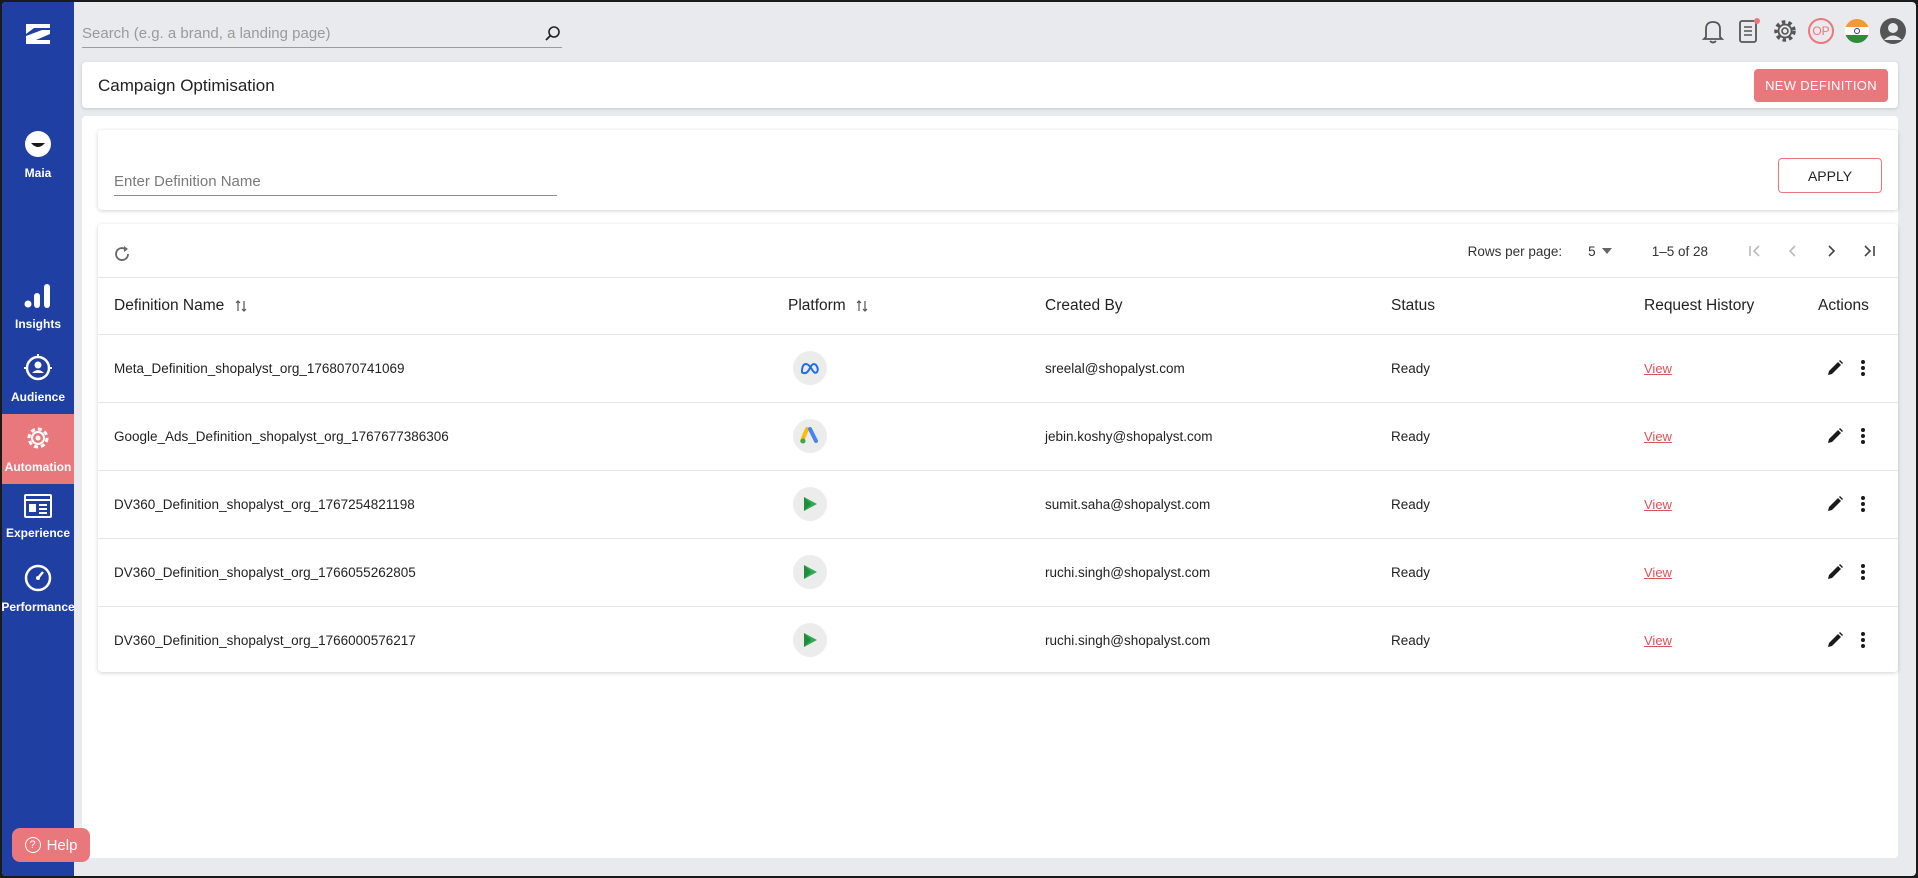  I want to click on document-icon, so click(1749, 30).